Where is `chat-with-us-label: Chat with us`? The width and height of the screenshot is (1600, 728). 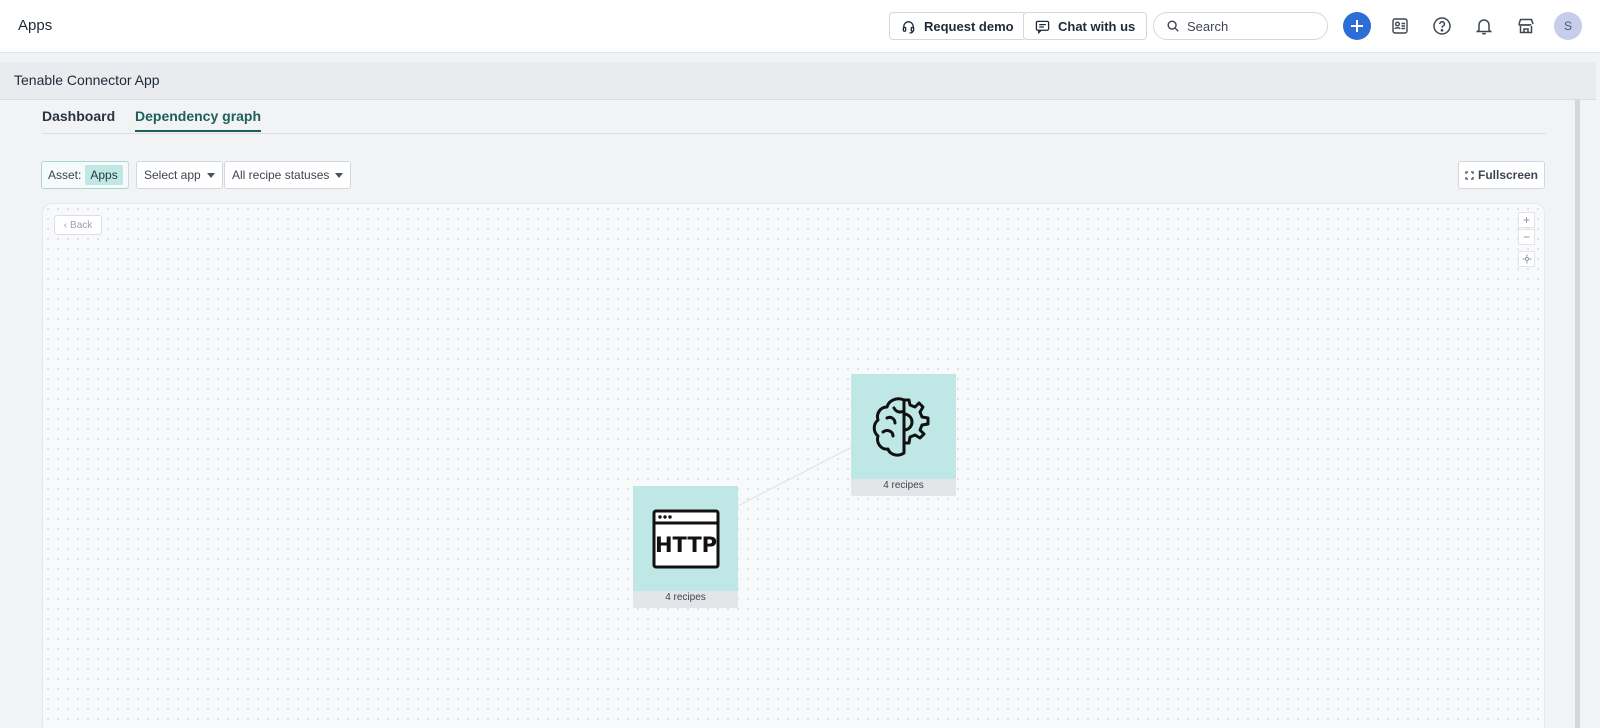 chat-with-us-label: Chat with us is located at coordinates (1097, 26).